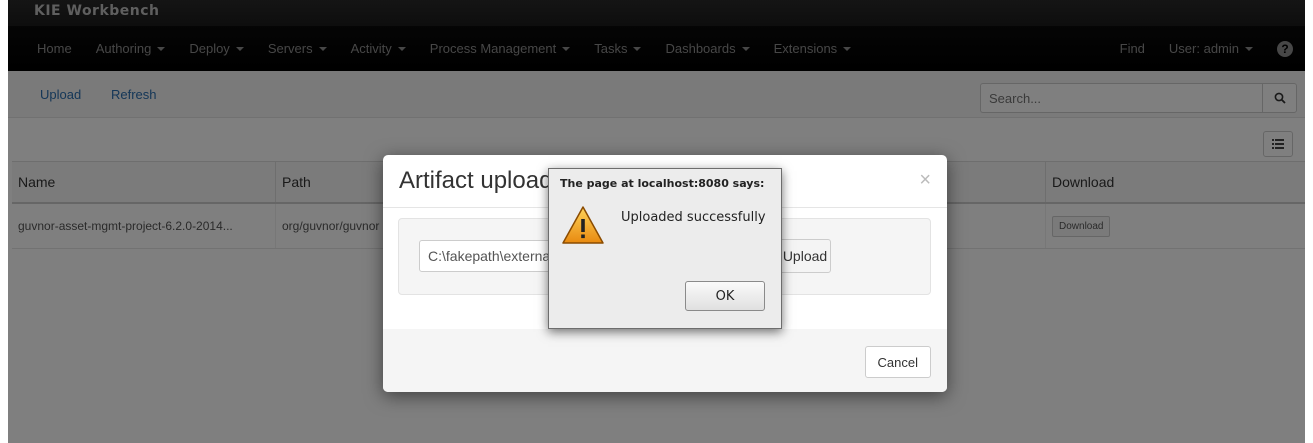 The image size is (1313, 443). What do you see at coordinates (805, 256) in the screenshot?
I see `modal-upload-button: Upload` at bounding box center [805, 256].